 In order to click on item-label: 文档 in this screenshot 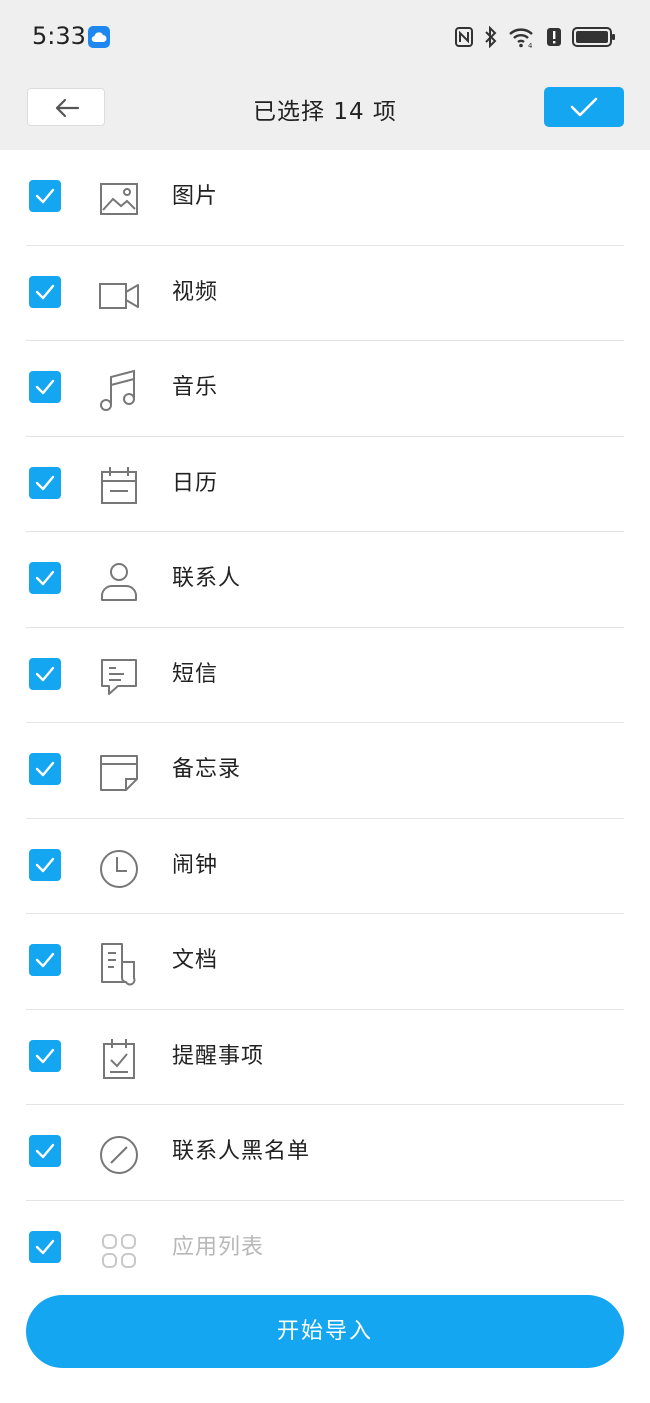, I will do `click(195, 960)`.